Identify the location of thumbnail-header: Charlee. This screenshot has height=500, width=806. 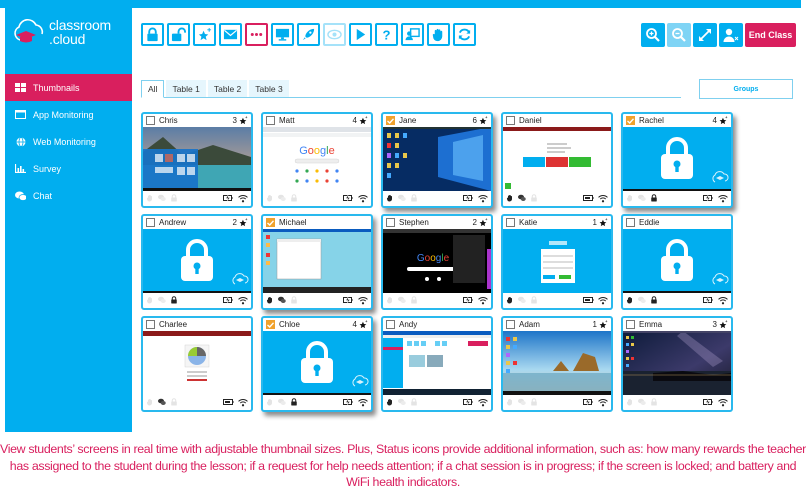
(197, 324).